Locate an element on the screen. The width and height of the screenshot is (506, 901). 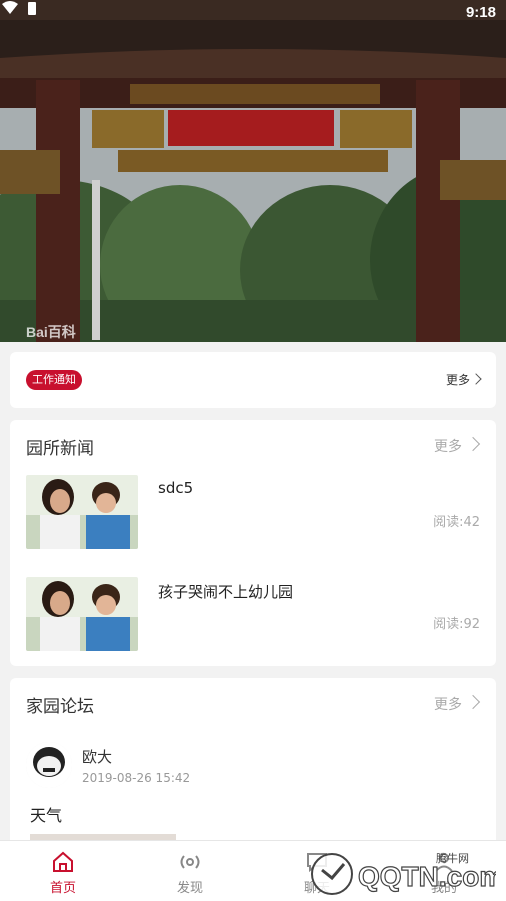
forum-section-title: 家园论坛 is located at coordinates (60, 707).